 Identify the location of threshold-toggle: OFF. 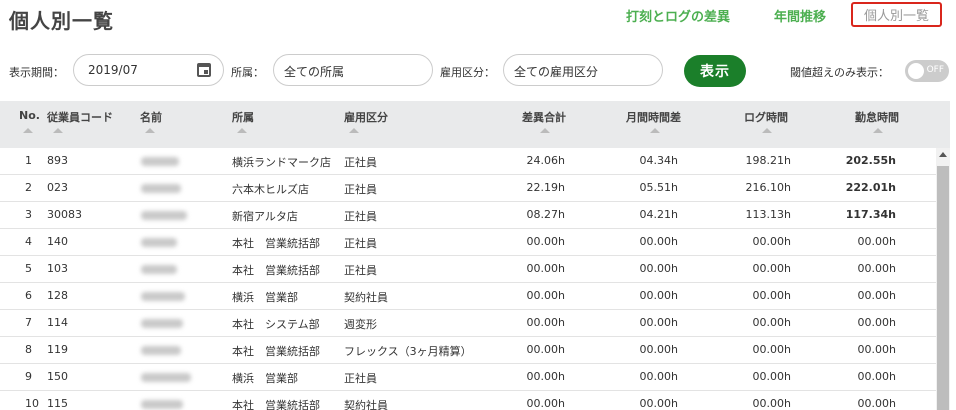
(927, 71).